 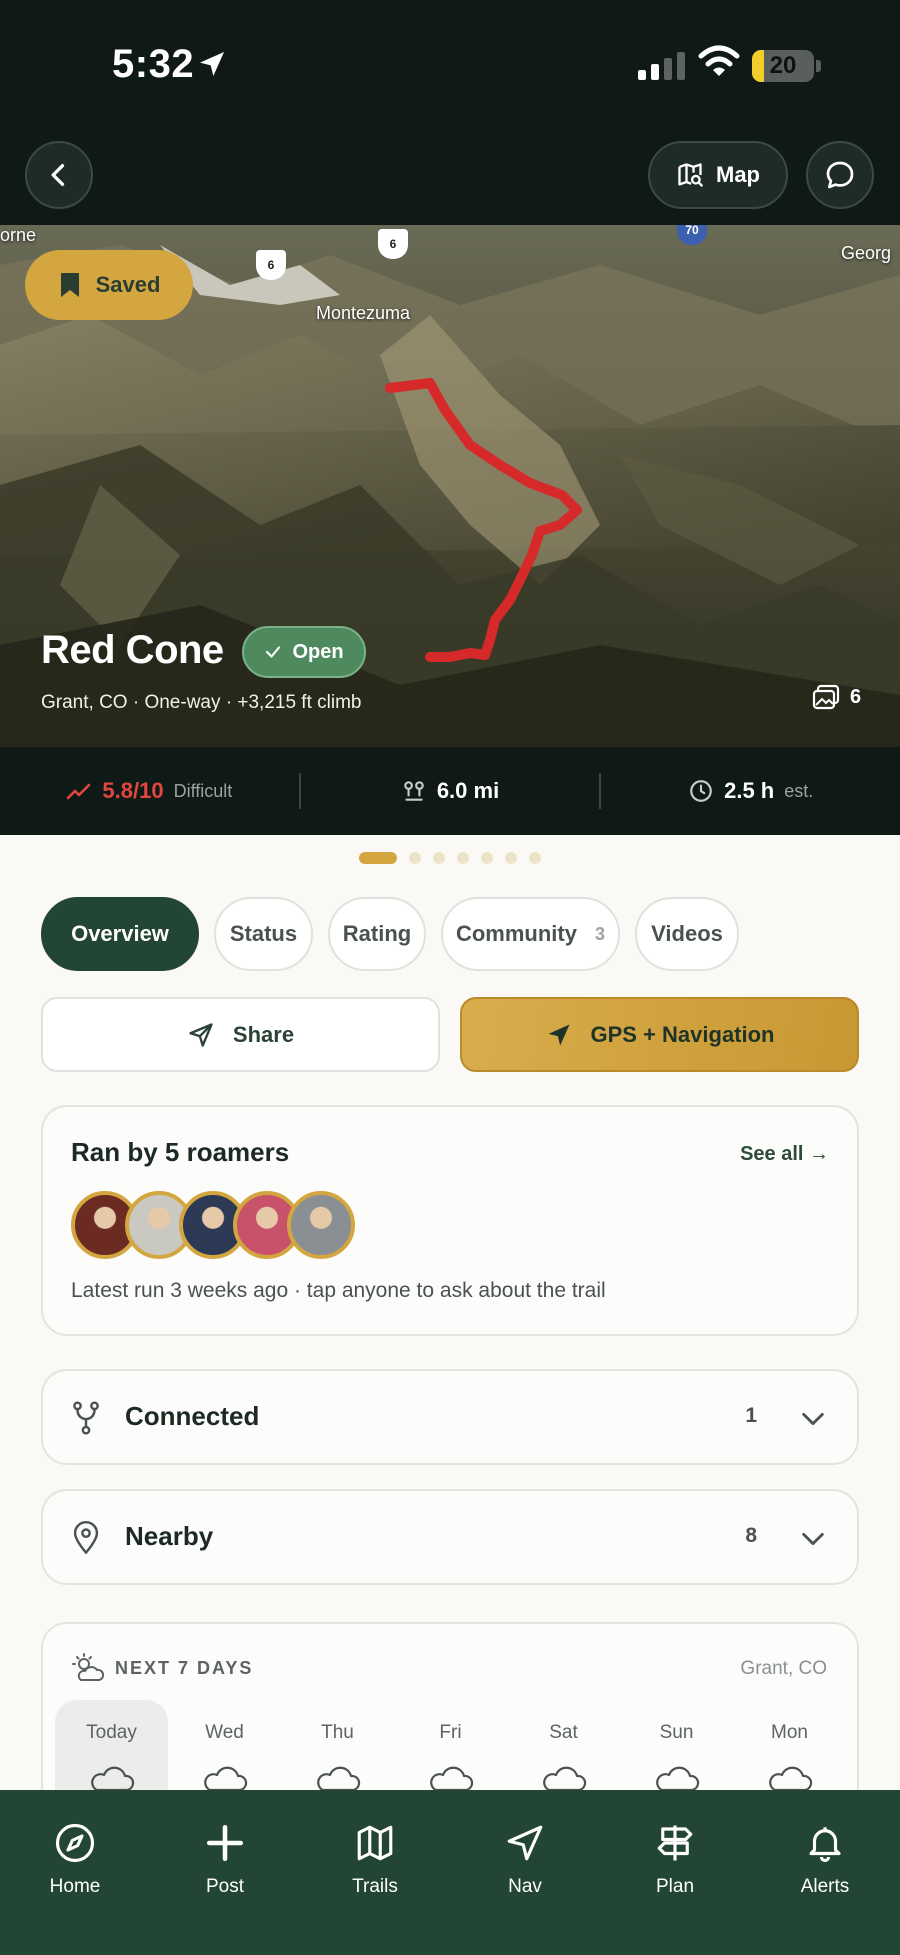 I want to click on battery-level: 20, so click(x=783, y=65).